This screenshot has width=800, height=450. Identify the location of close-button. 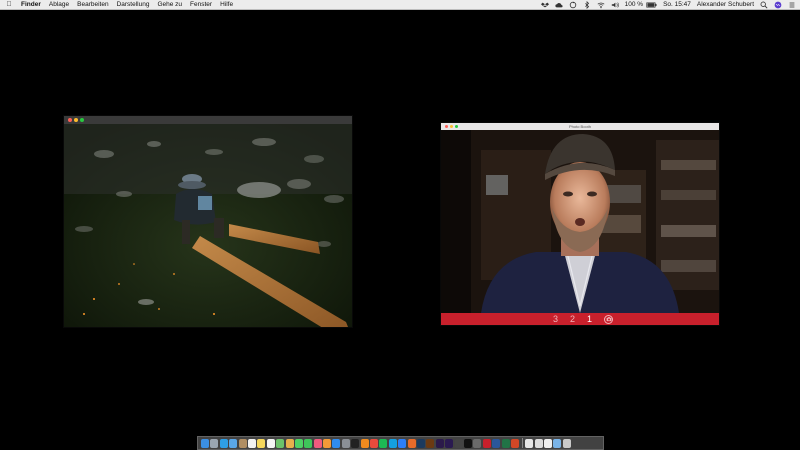
(70, 120).